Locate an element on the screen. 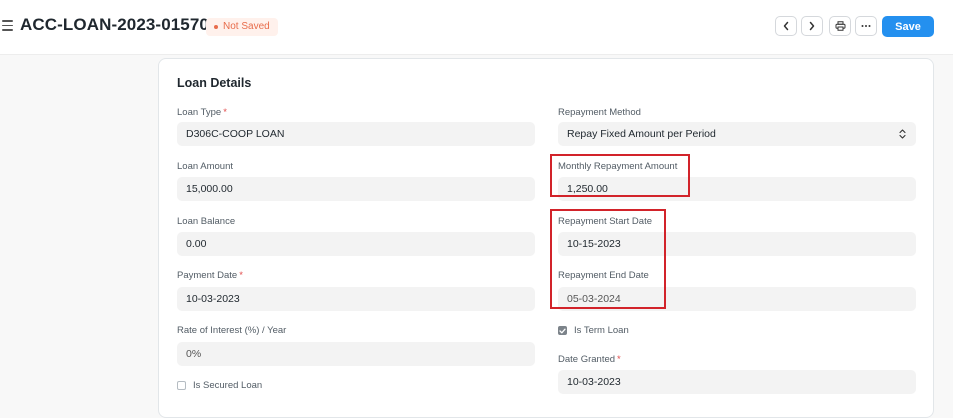  loan-type-label: Loan Type * is located at coordinates (202, 112).